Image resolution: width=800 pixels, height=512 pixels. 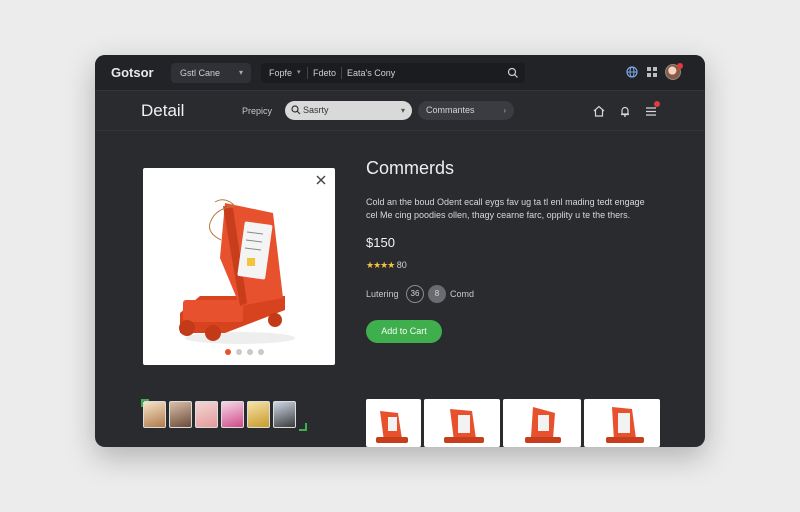 I want to click on search-segment-2: Fdeto, so click(x=325, y=73).